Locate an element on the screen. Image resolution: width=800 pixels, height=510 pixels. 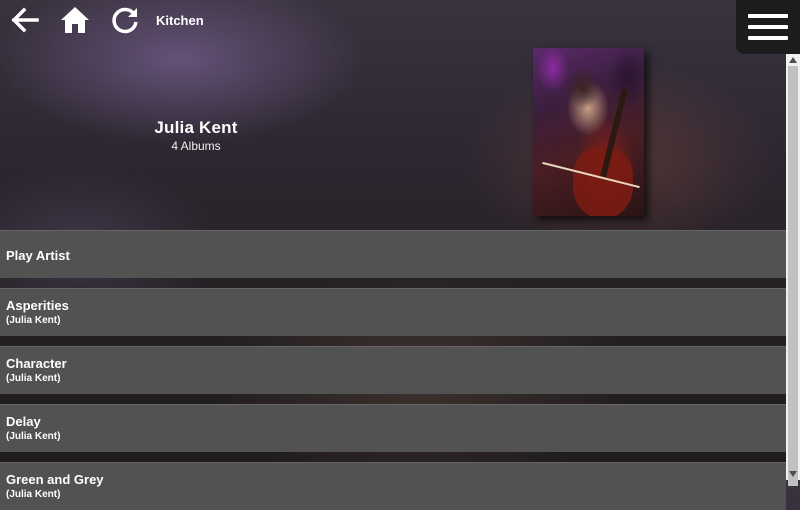
scroll-thumb is located at coordinates (793, 276).